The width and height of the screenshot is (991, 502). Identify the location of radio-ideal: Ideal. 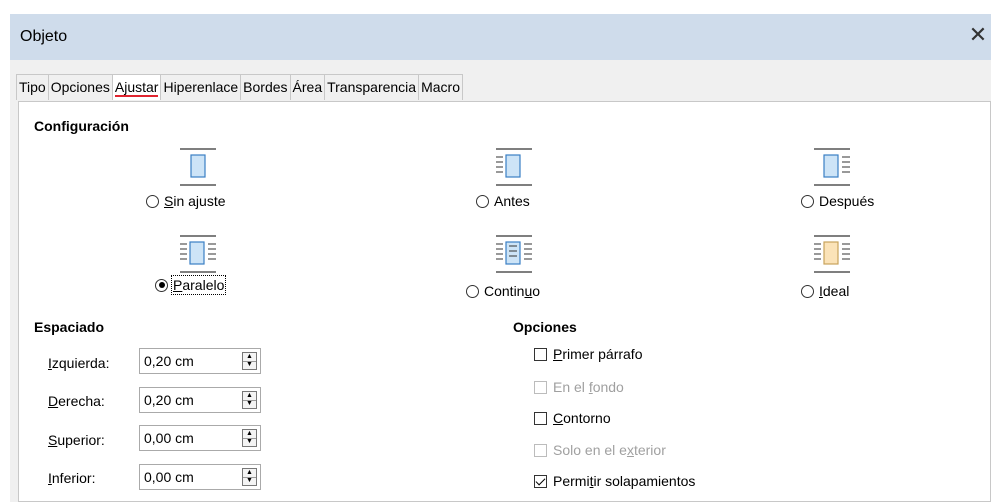
(825, 291).